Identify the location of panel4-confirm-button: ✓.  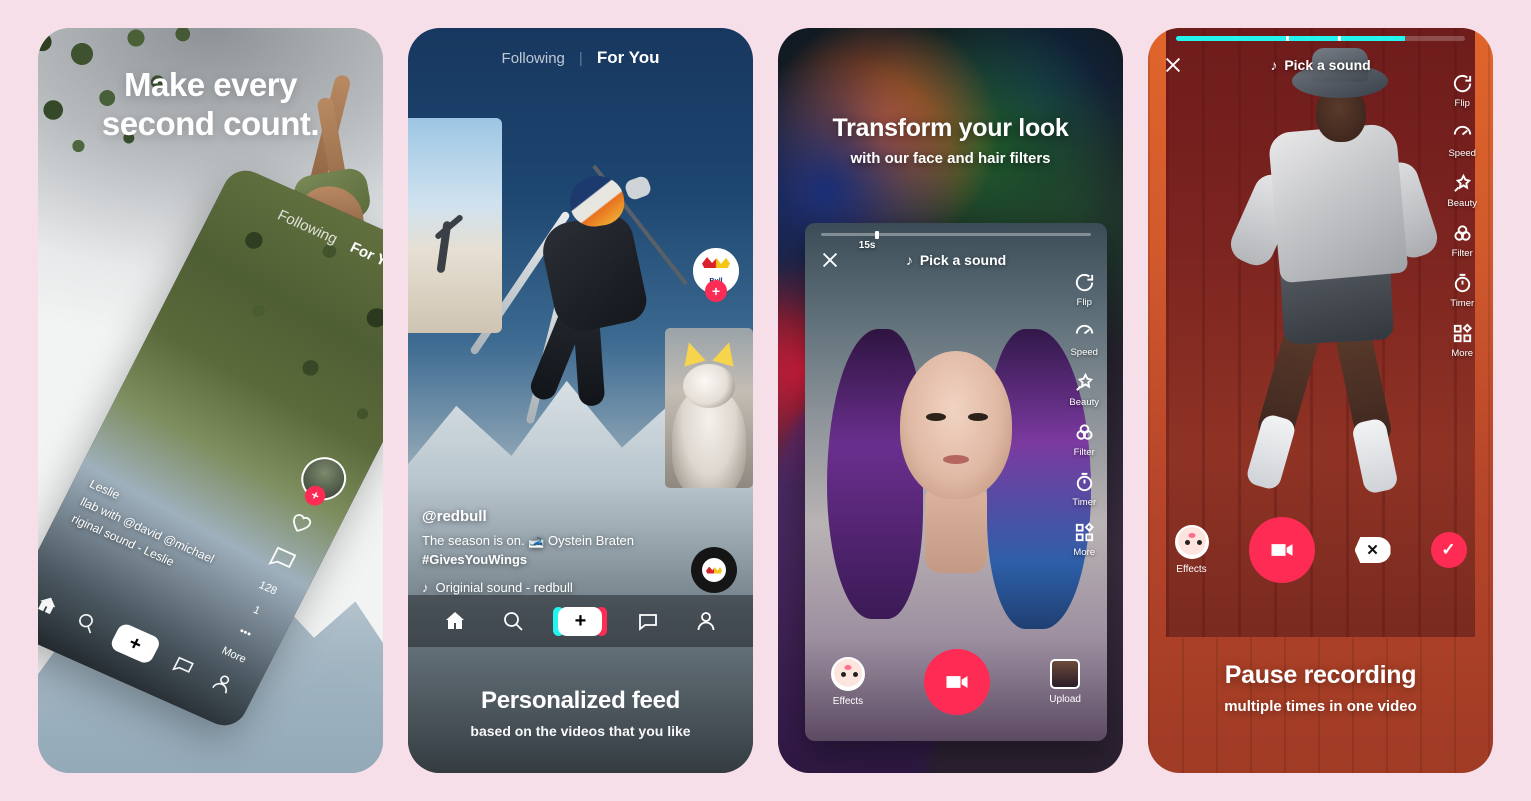
(1448, 550).